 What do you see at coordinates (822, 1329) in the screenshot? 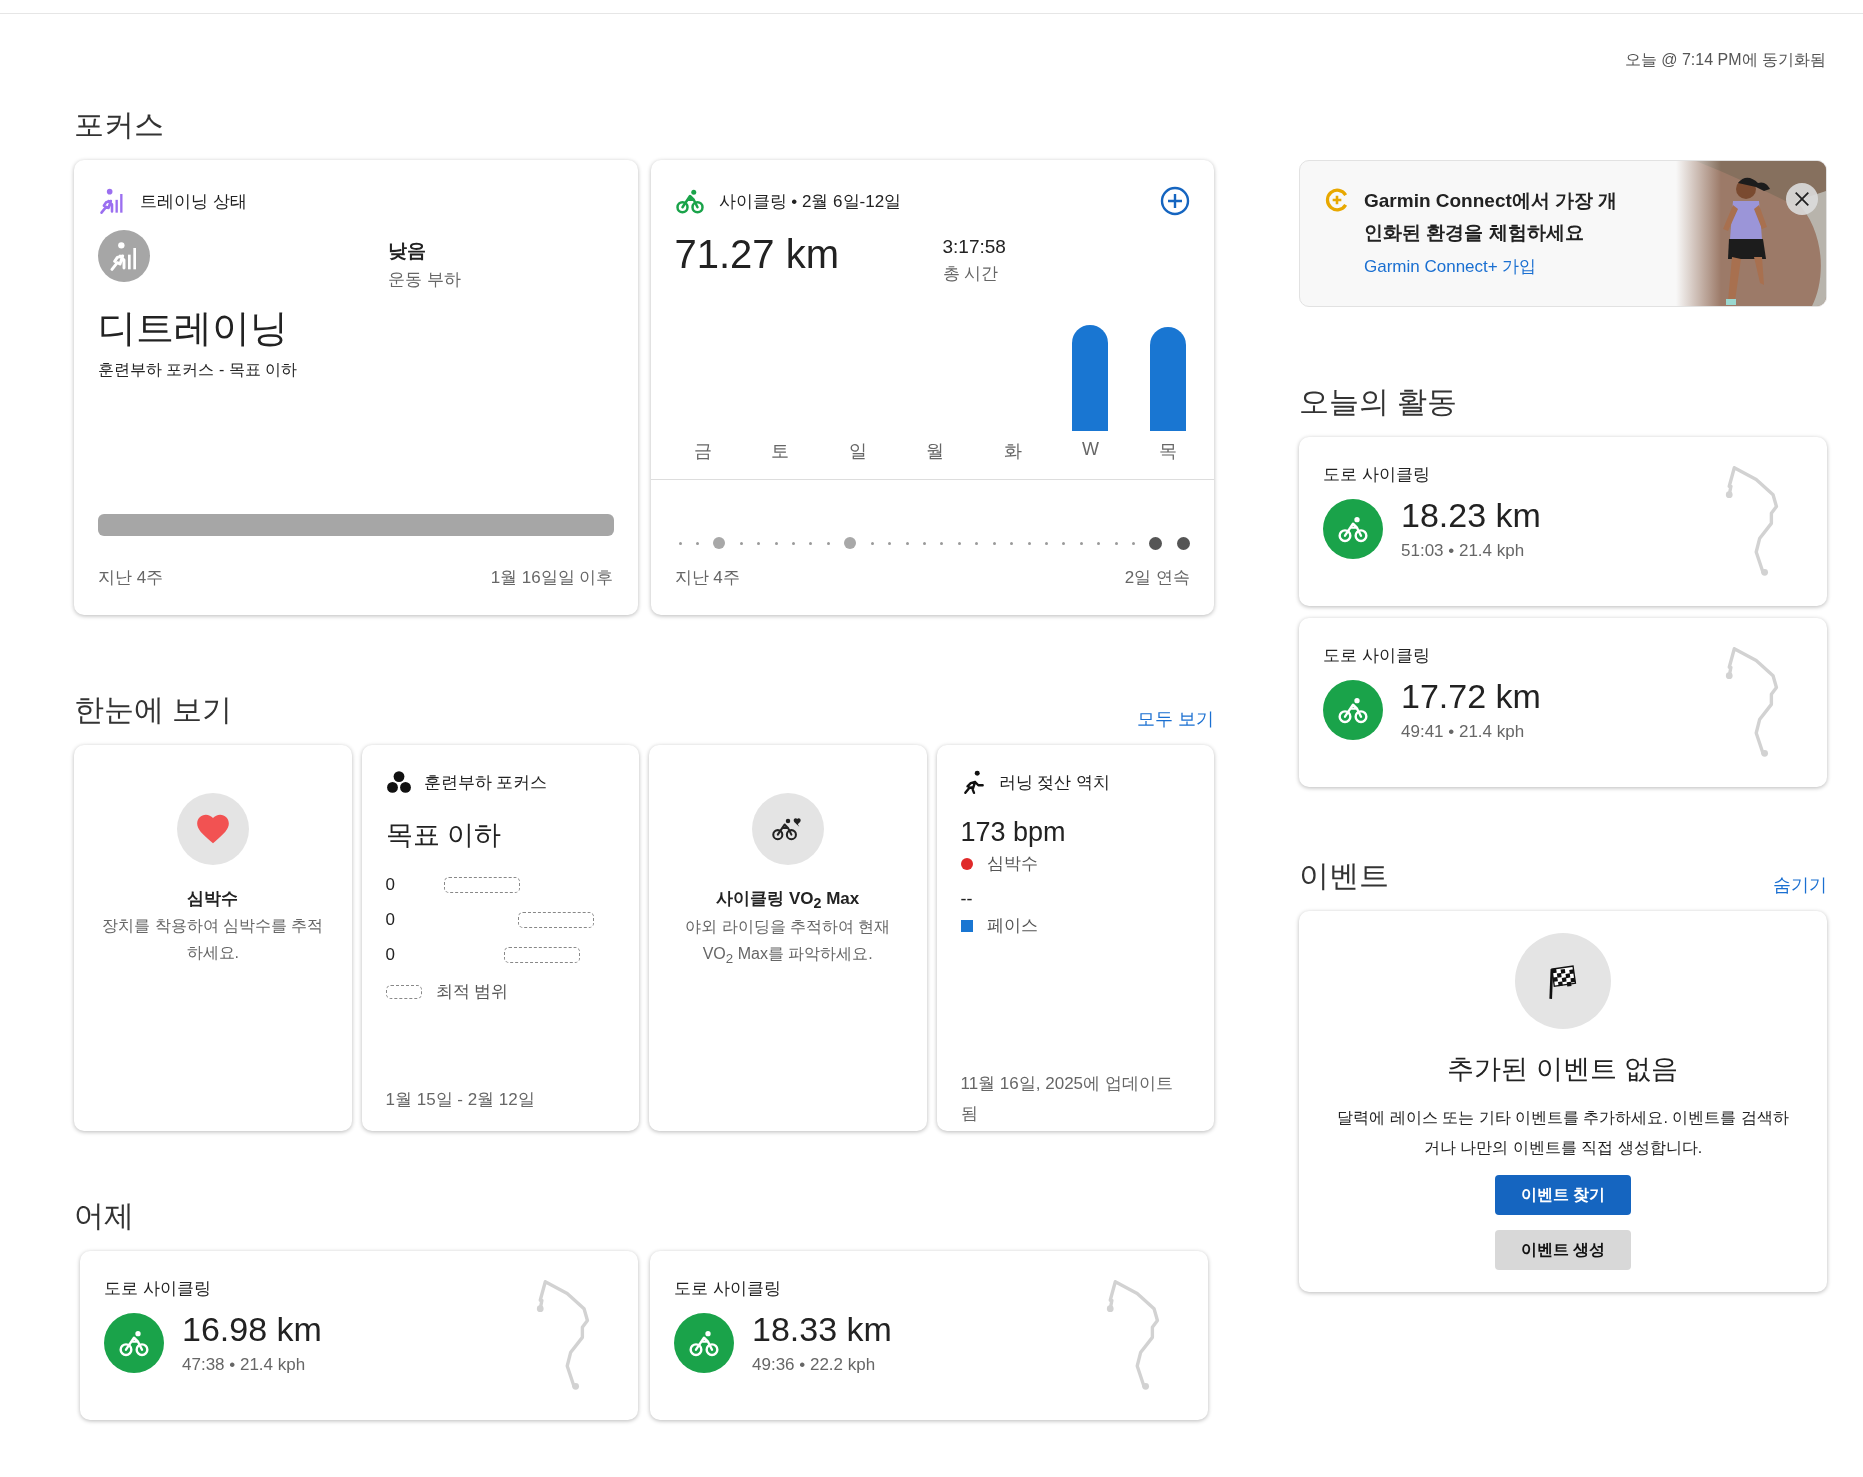
I see `distance-value: 18.33 km` at bounding box center [822, 1329].